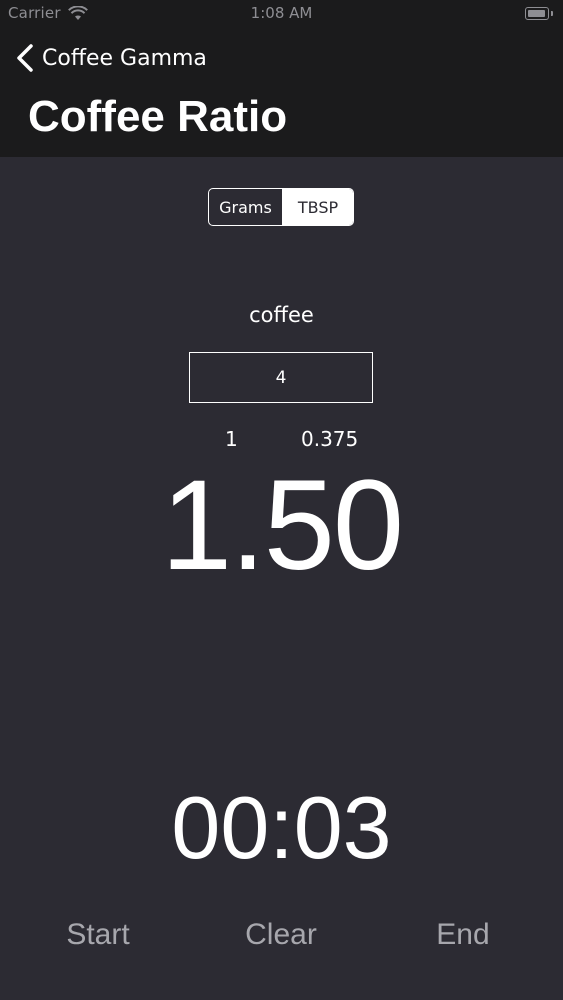 The height and width of the screenshot is (1000, 563). What do you see at coordinates (281, 315) in the screenshot?
I see `coffee-label: coffee` at bounding box center [281, 315].